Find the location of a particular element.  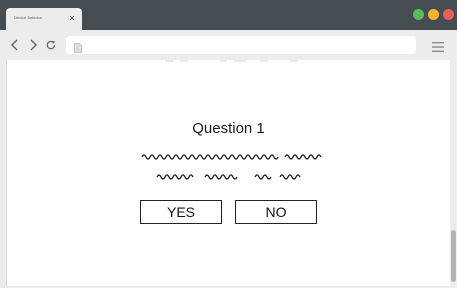

yes-button: YES is located at coordinates (181, 212).